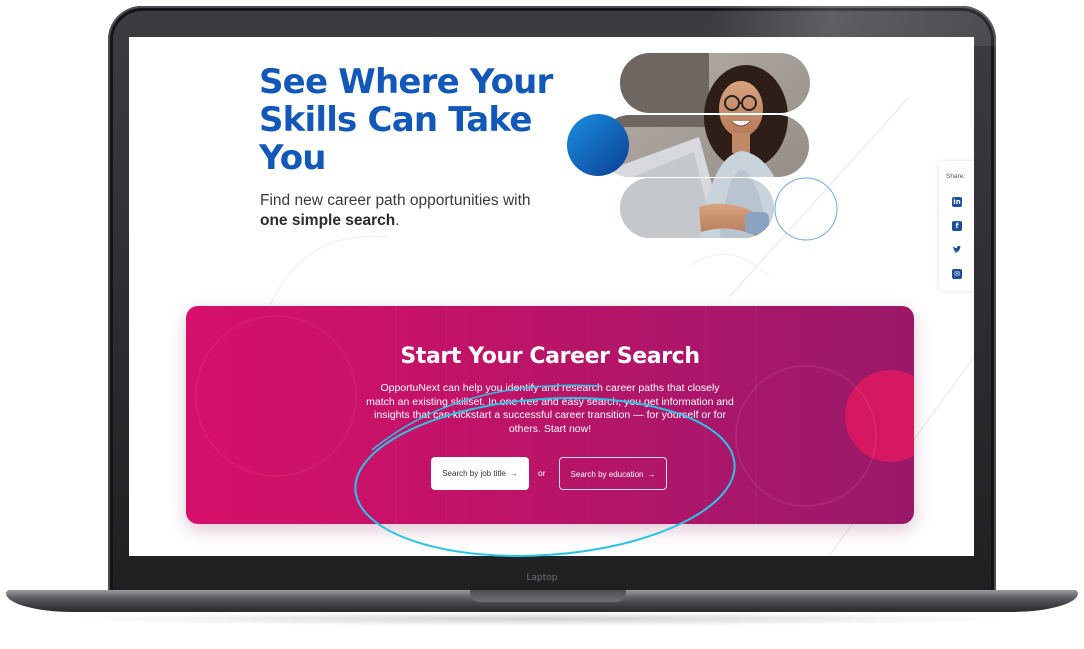 The height and width of the screenshot is (649, 1084). I want to click on facebook-icon: f, so click(957, 226).